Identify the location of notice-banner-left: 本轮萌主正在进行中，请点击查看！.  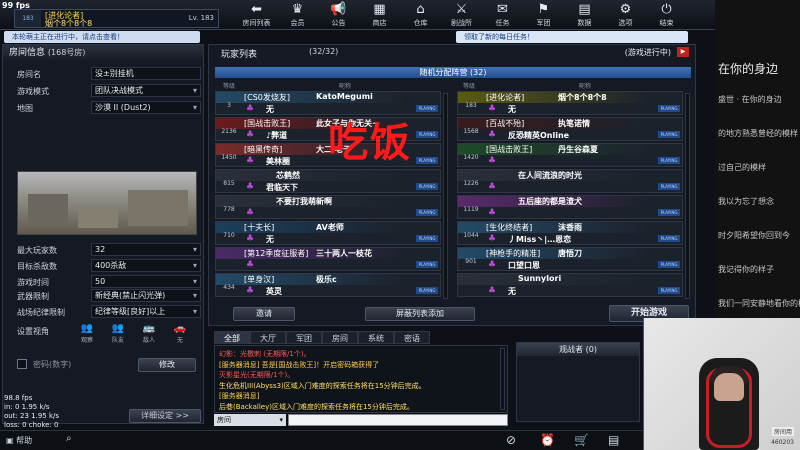
(102, 37).